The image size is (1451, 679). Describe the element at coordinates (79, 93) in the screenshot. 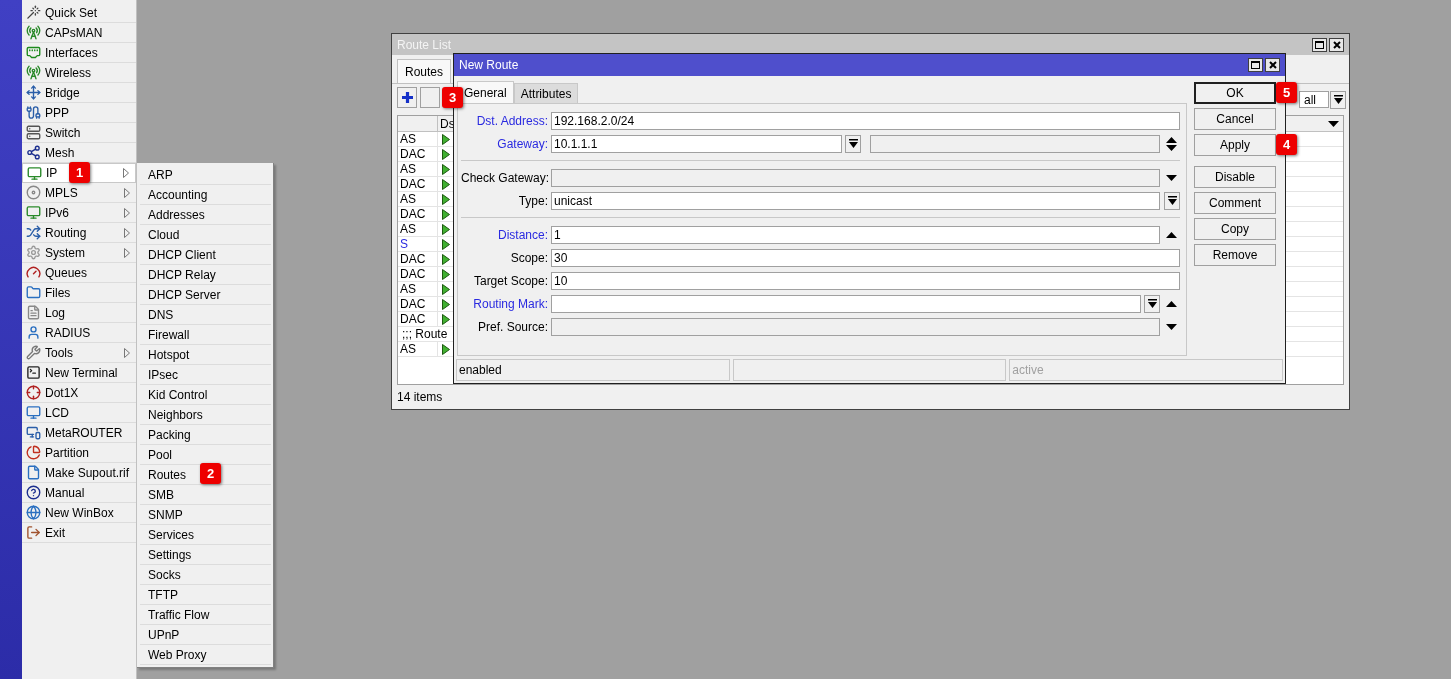

I see `menu-item: Bridge` at that location.